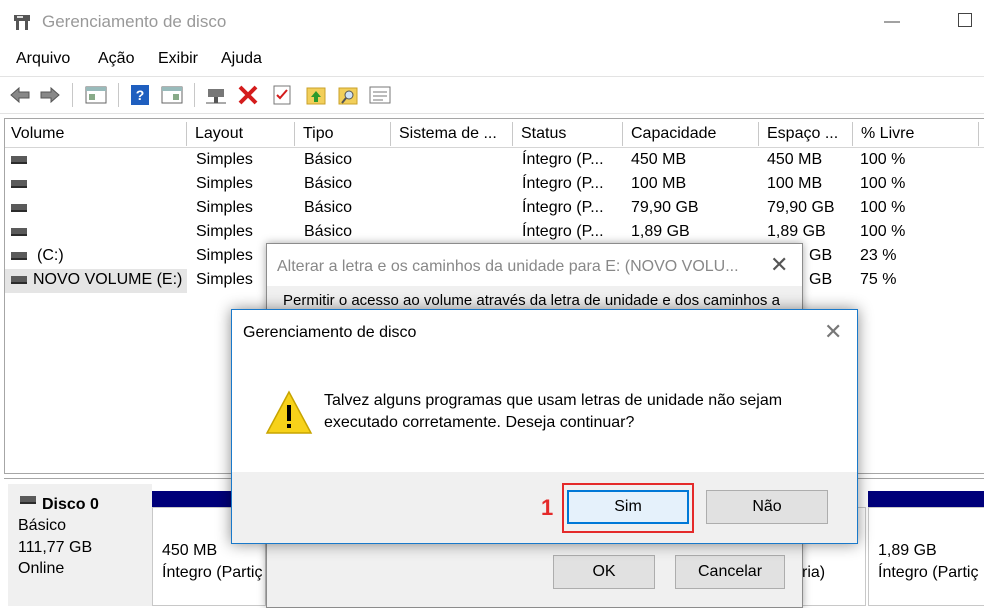  Describe the element at coordinates (41, 568) in the screenshot. I see `disk-state: Online` at that location.